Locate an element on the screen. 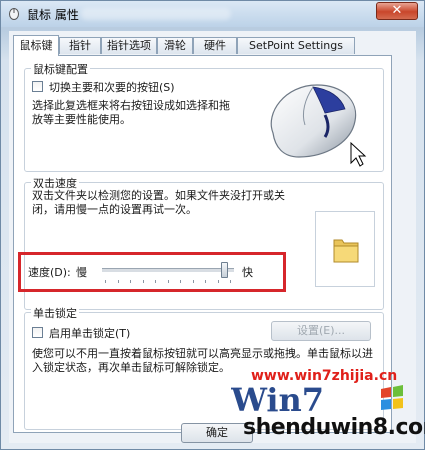 The height and width of the screenshot is (450, 425). speed-label: 速度(D): is located at coordinates (49, 272).